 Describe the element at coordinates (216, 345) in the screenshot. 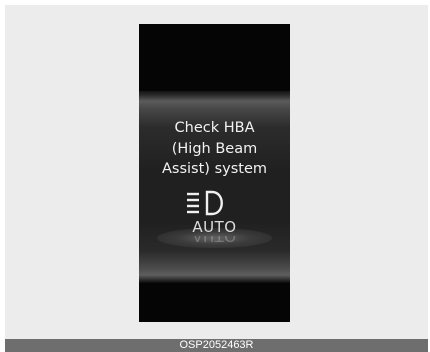

I see `figure-code: OSP2052463R` at that location.